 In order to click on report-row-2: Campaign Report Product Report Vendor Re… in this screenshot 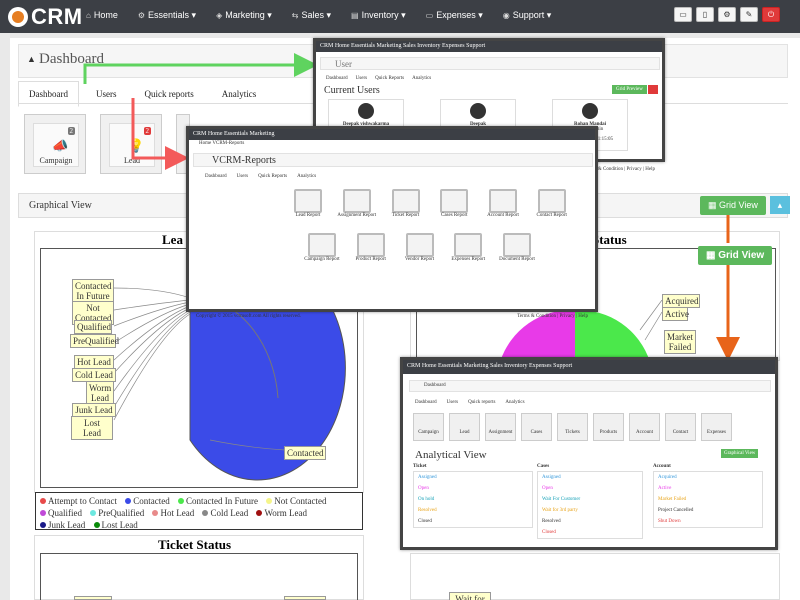, I will do `click(449, 251)`.